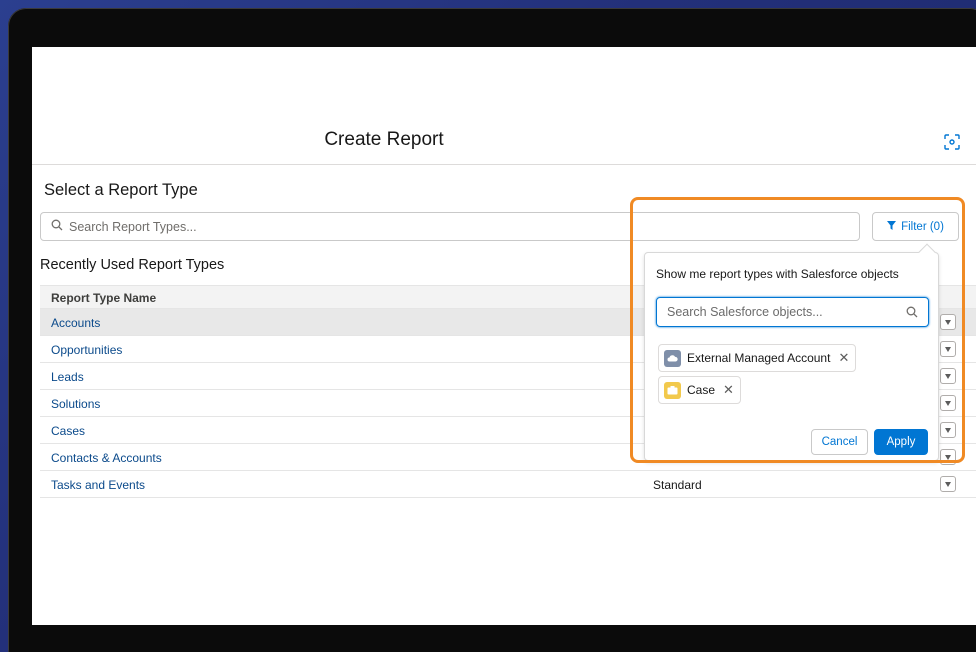 This screenshot has width=976, height=652. What do you see at coordinates (75, 323) in the screenshot?
I see `report-type-name: Accounts` at bounding box center [75, 323].